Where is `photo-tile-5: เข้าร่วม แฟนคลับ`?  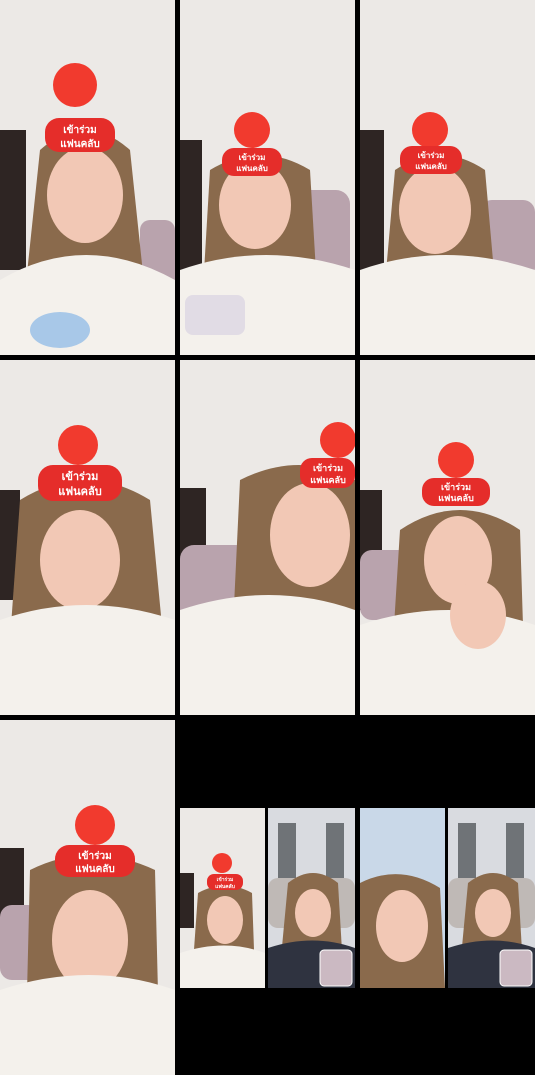 photo-tile-5: เข้าร่วม แฟนคลับ is located at coordinates (267, 537).